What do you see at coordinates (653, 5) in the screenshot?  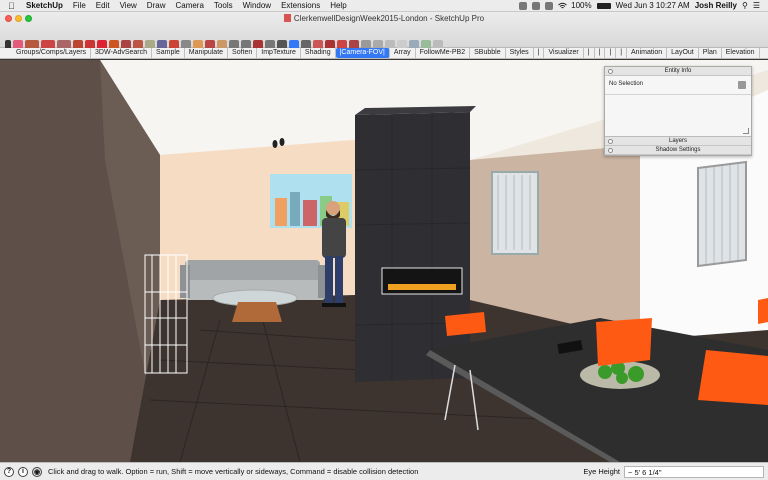 I see `clock: Wed Jun 3 10:27 AM` at bounding box center [653, 5].